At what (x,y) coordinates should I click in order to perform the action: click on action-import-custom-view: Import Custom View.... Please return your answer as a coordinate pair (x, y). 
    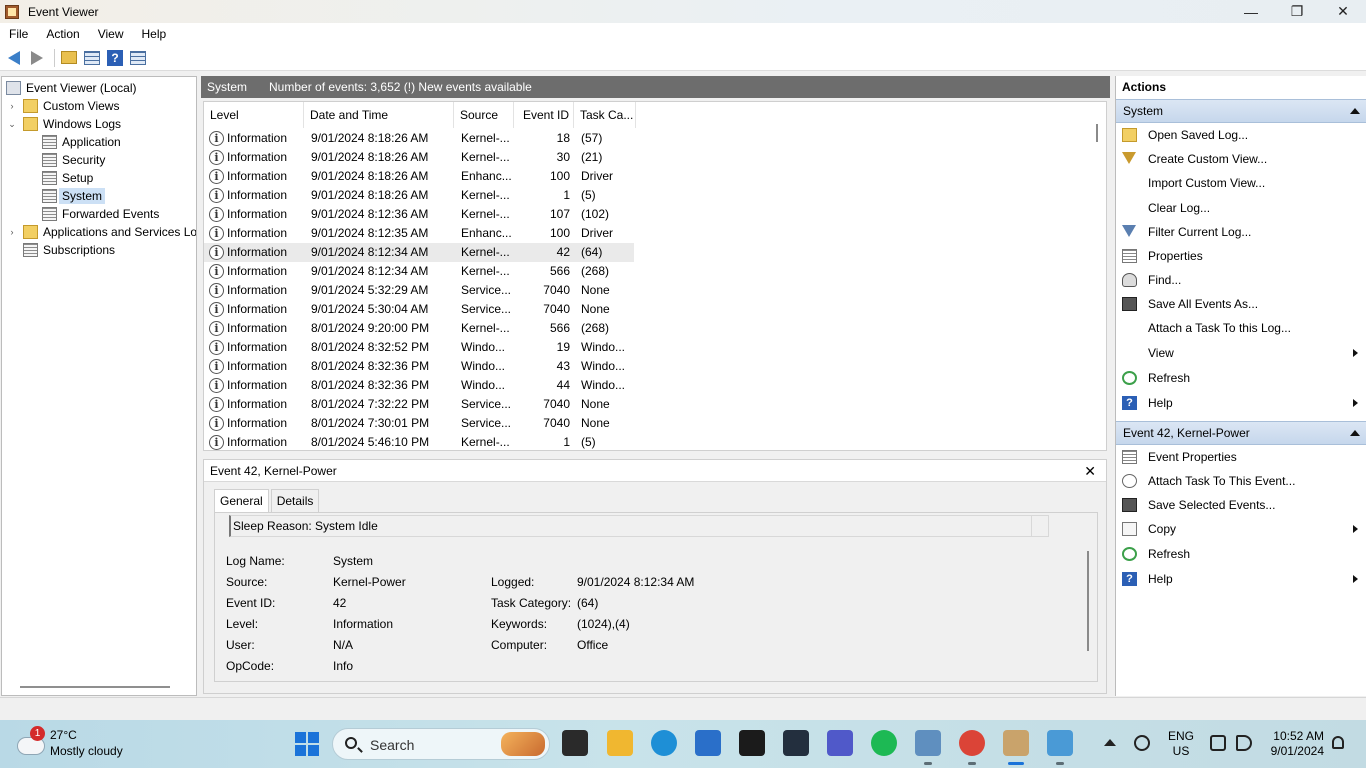
    Looking at the image, I should click on (1241, 183).